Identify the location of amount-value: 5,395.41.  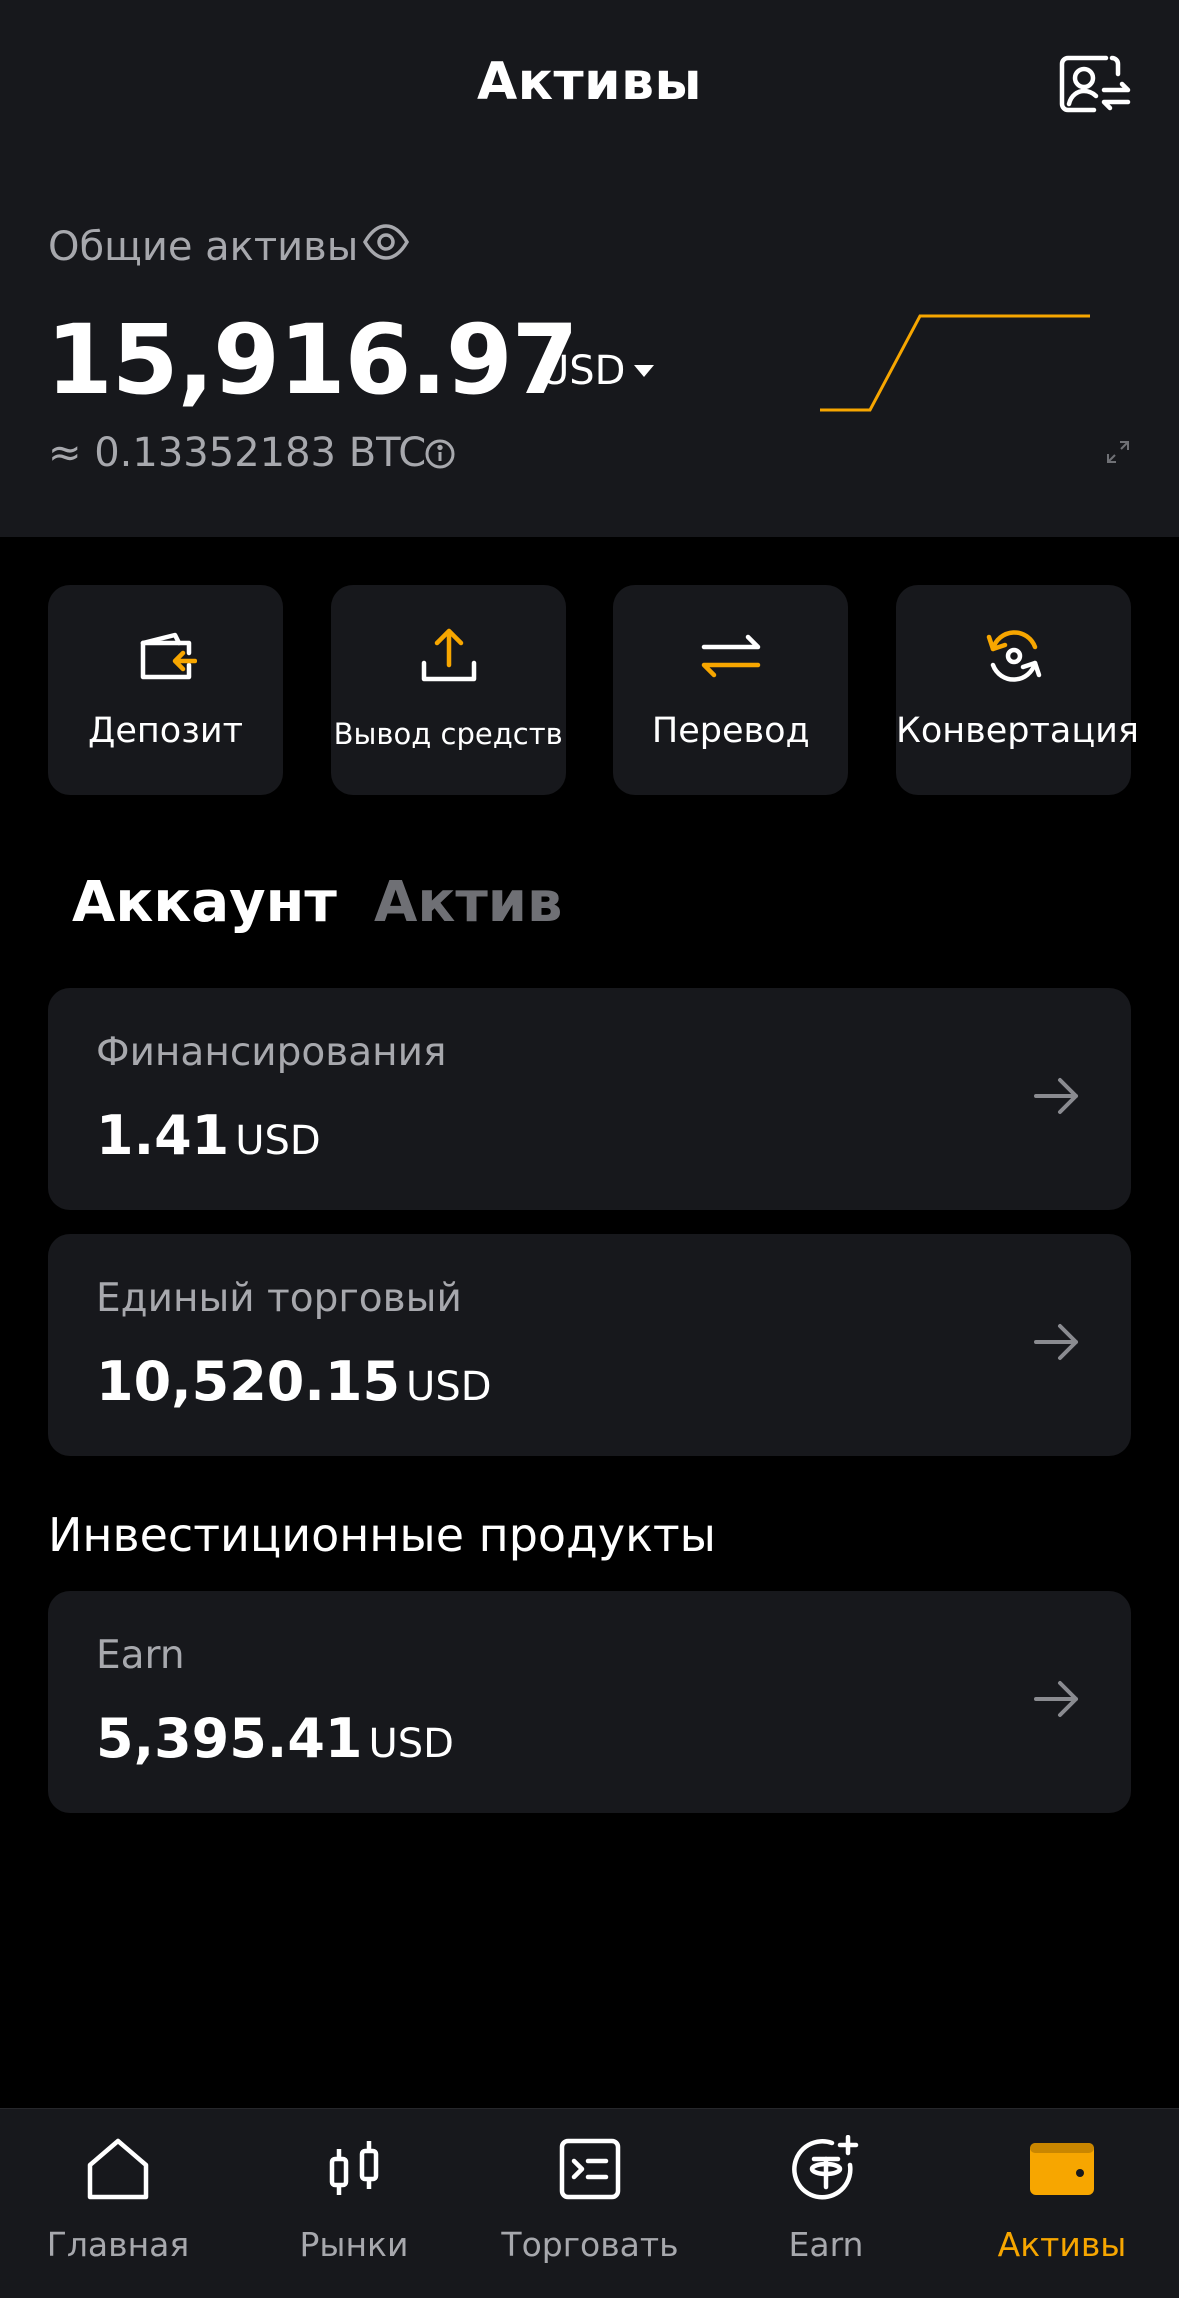
(229, 1738).